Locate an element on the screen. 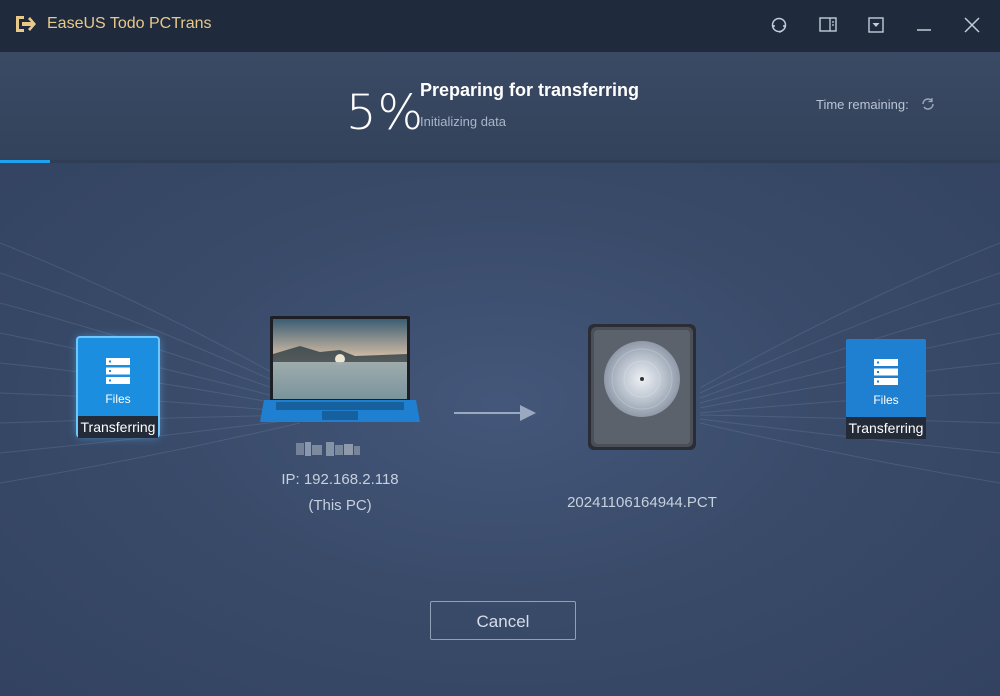  source-tile-status: Transferring is located at coordinates (118, 427).